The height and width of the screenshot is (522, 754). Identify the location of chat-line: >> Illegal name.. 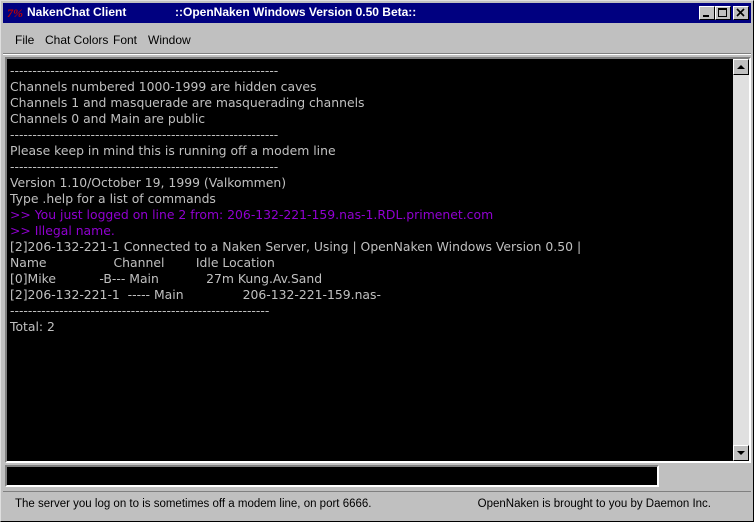
(62, 230).